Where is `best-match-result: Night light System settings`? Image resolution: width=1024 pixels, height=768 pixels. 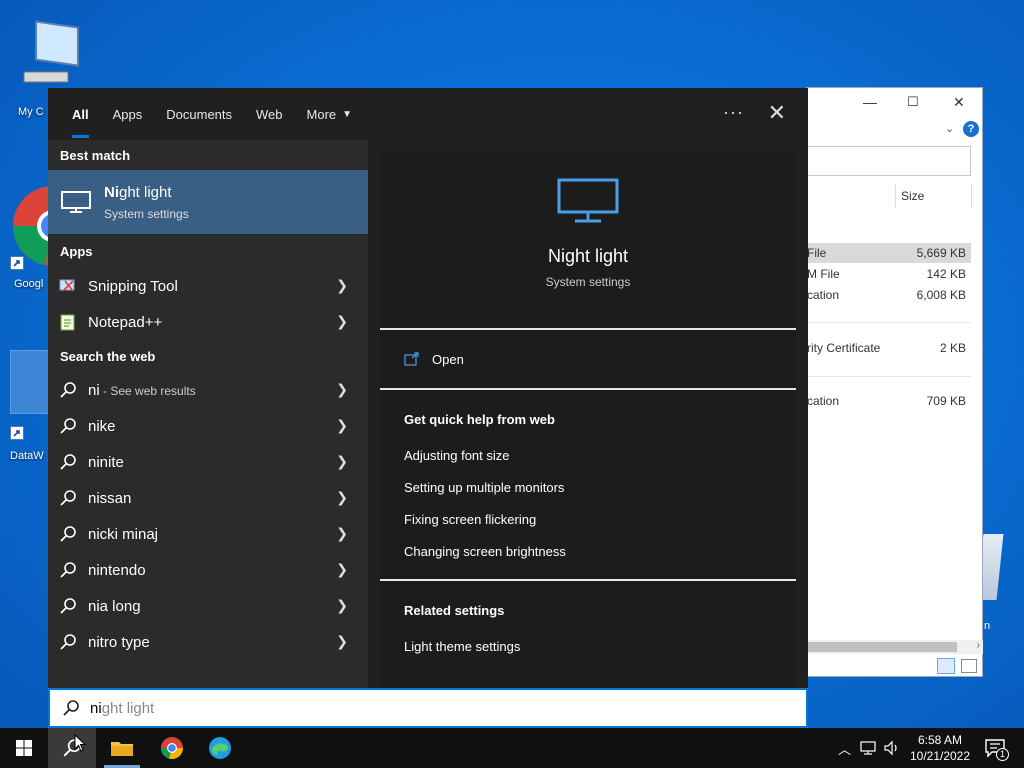 best-match-result: Night light System settings is located at coordinates (208, 202).